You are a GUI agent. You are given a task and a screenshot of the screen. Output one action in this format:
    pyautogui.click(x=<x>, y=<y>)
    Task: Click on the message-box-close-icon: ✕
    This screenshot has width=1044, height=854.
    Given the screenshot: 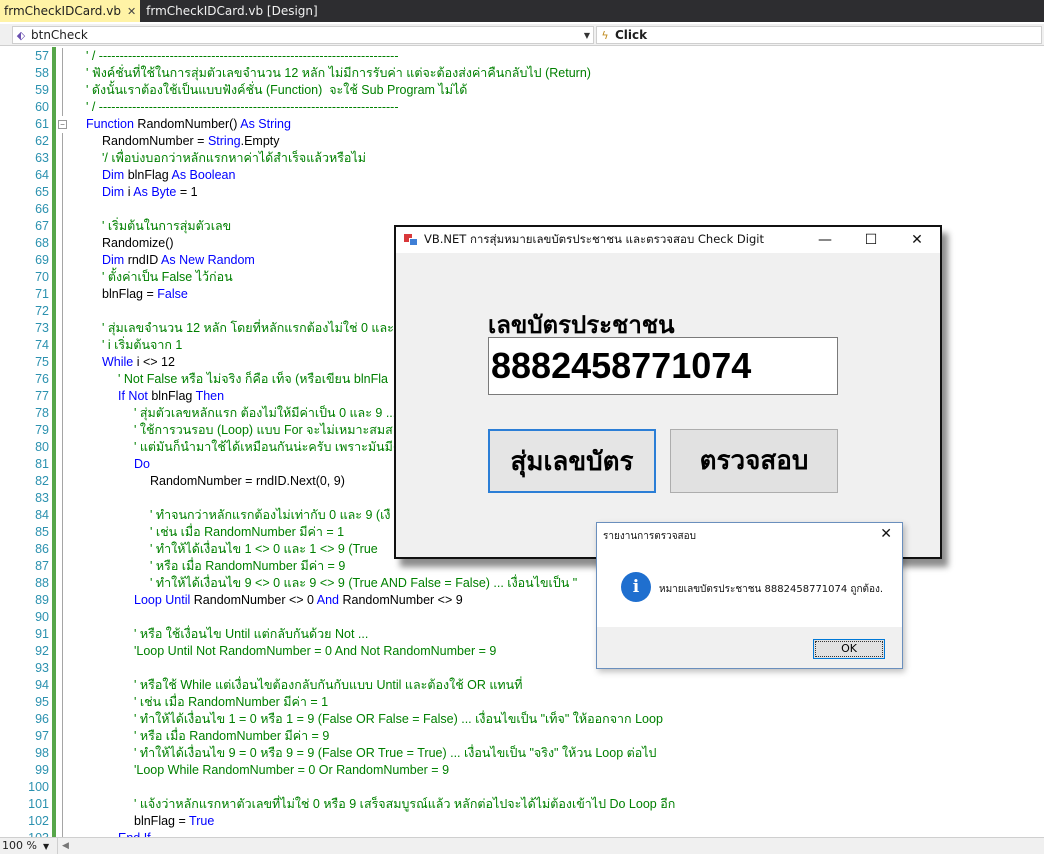 What is the action you would take?
    pyautogui.click(x=886, y=534)
    